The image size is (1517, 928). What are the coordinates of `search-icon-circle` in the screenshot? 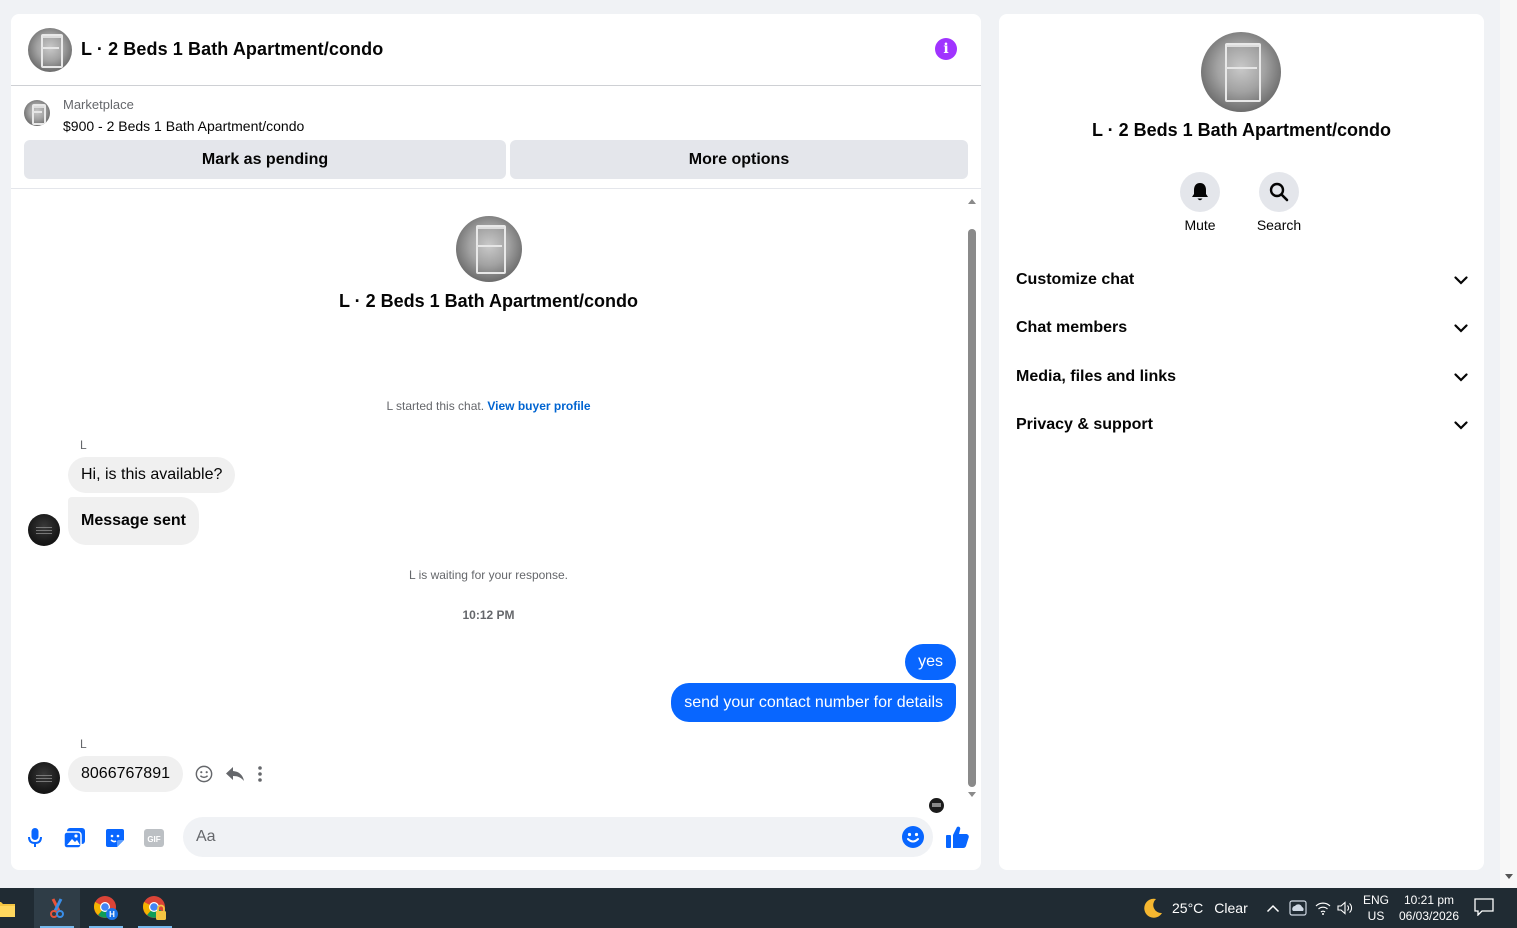 It's located at (1279, 192).